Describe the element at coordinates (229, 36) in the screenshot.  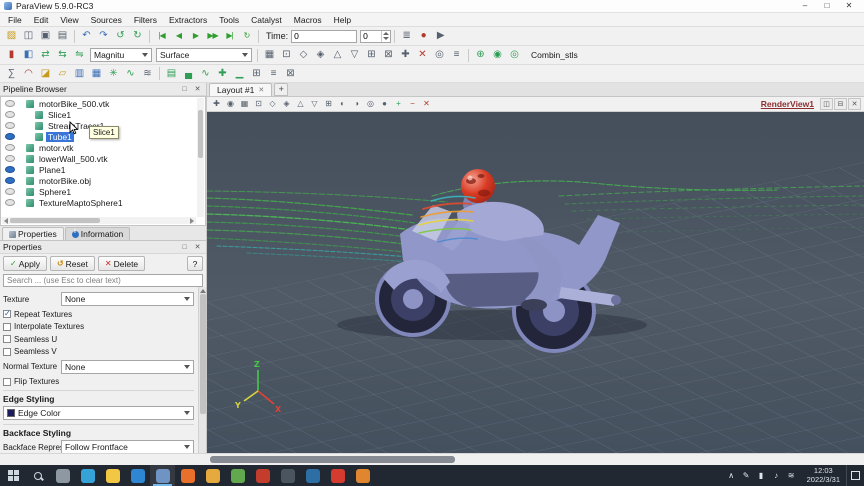
I see `last-frame-icon: ▶|` at that location.